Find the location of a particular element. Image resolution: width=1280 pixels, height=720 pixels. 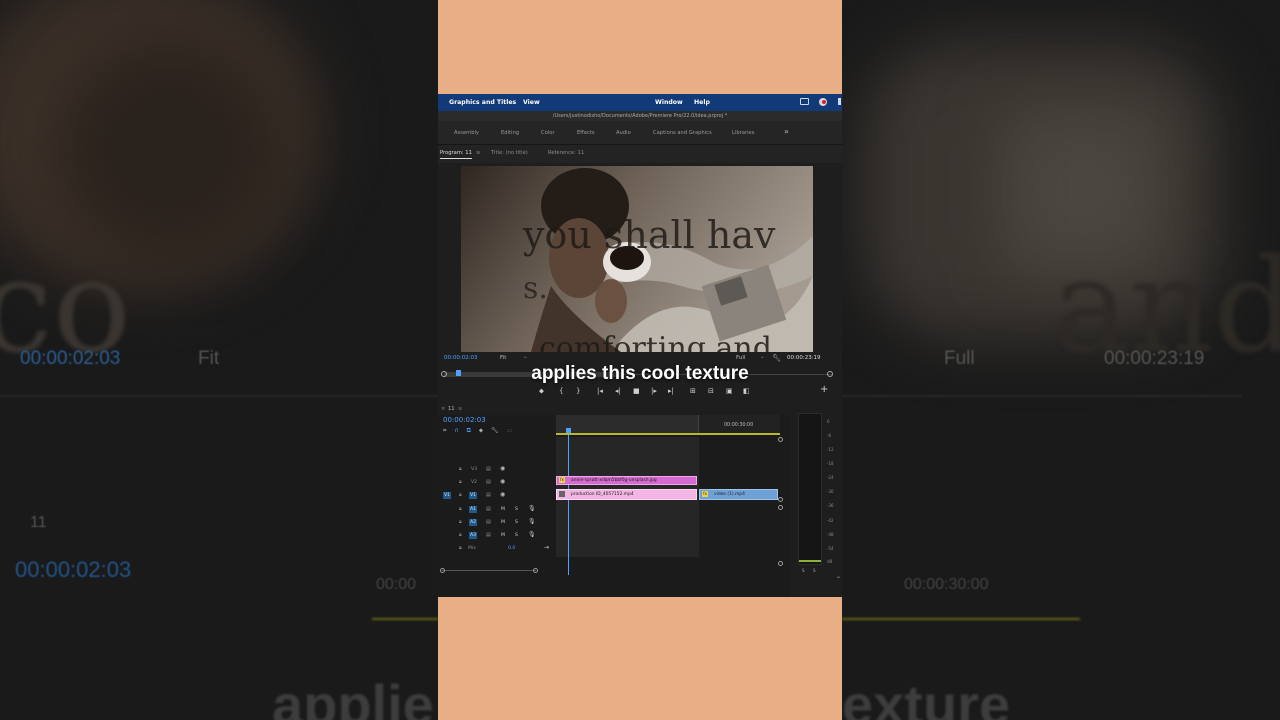

workspace-captions-and-graphics: Captions and Graphics is located at coordinates (682, 133).